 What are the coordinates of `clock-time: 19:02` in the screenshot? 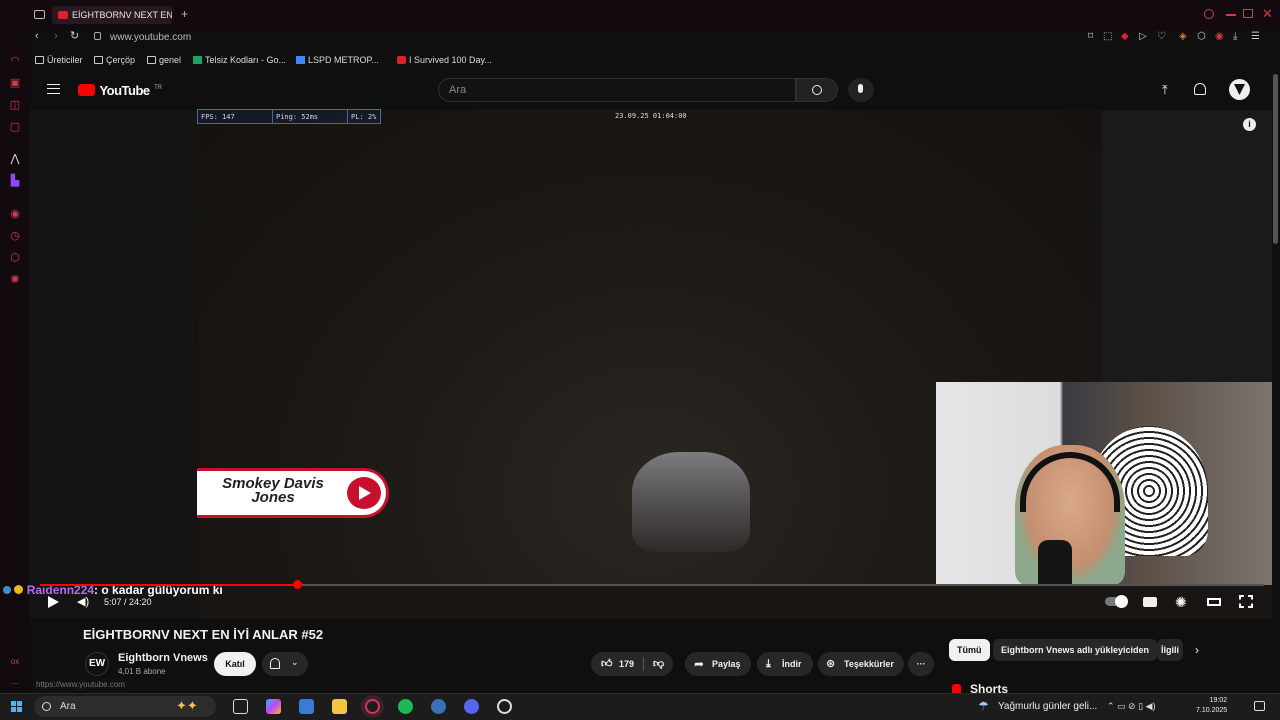 It's located at (1218, 700).